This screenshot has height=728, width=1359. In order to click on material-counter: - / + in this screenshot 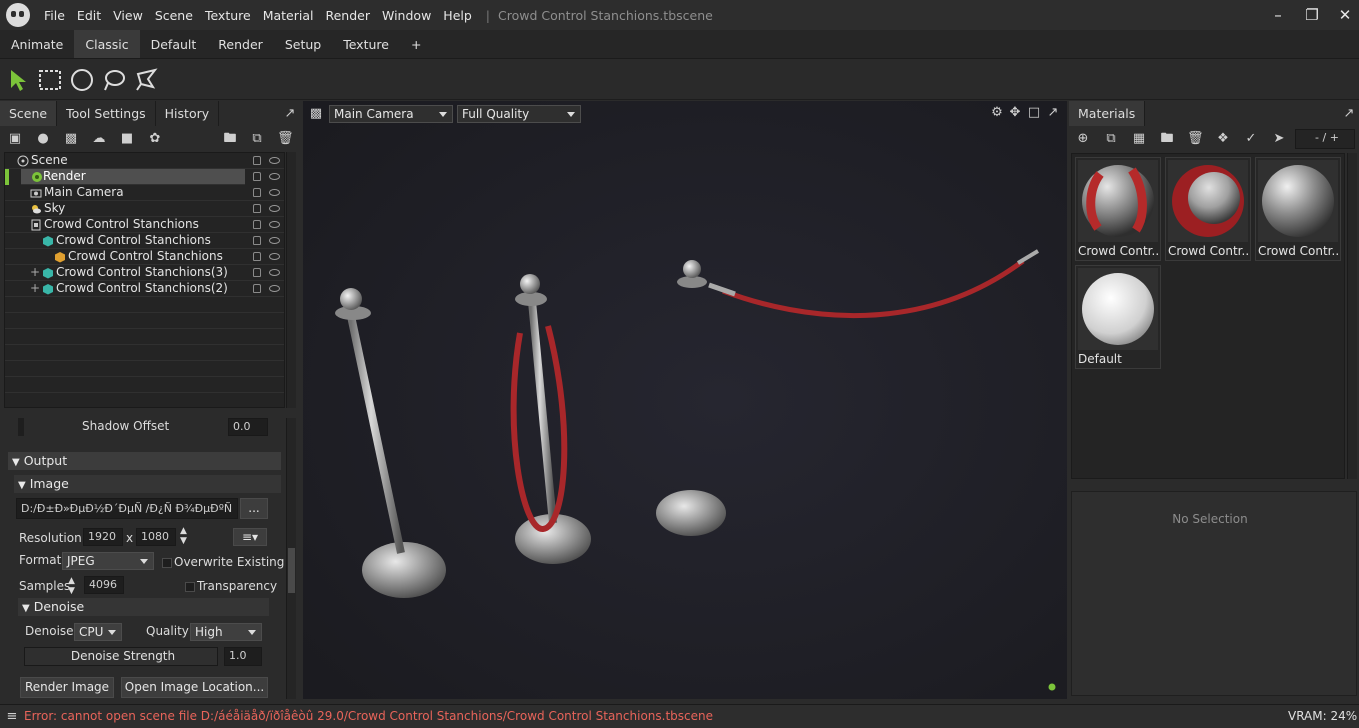, I will do `click(1325, 139)`.